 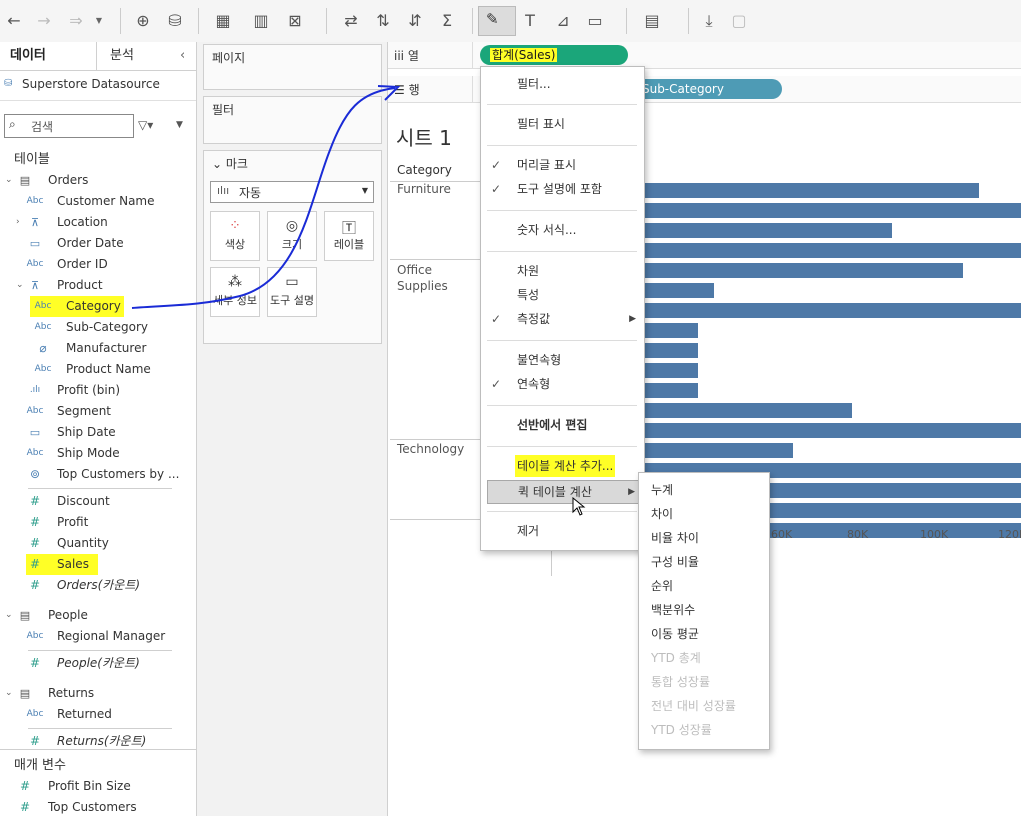 I want to click on submenu-item: 순위, so click(x=662, y=586).